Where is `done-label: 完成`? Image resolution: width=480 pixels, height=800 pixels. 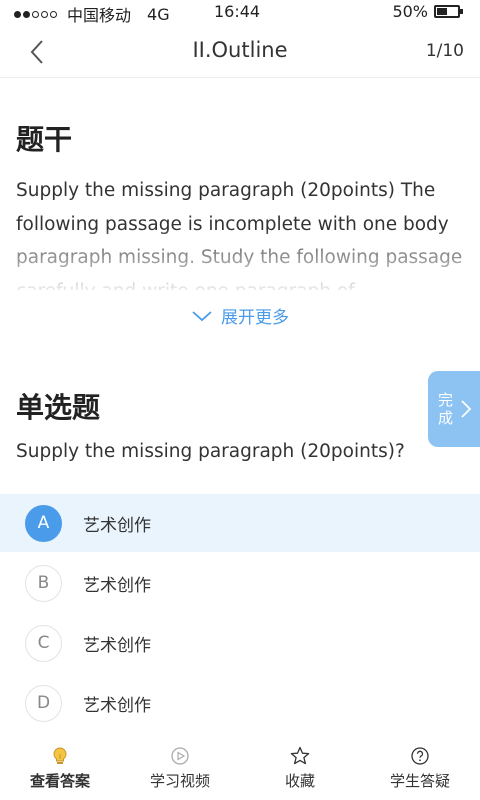 done-label: 完成 is located at coordinates (446, 409).